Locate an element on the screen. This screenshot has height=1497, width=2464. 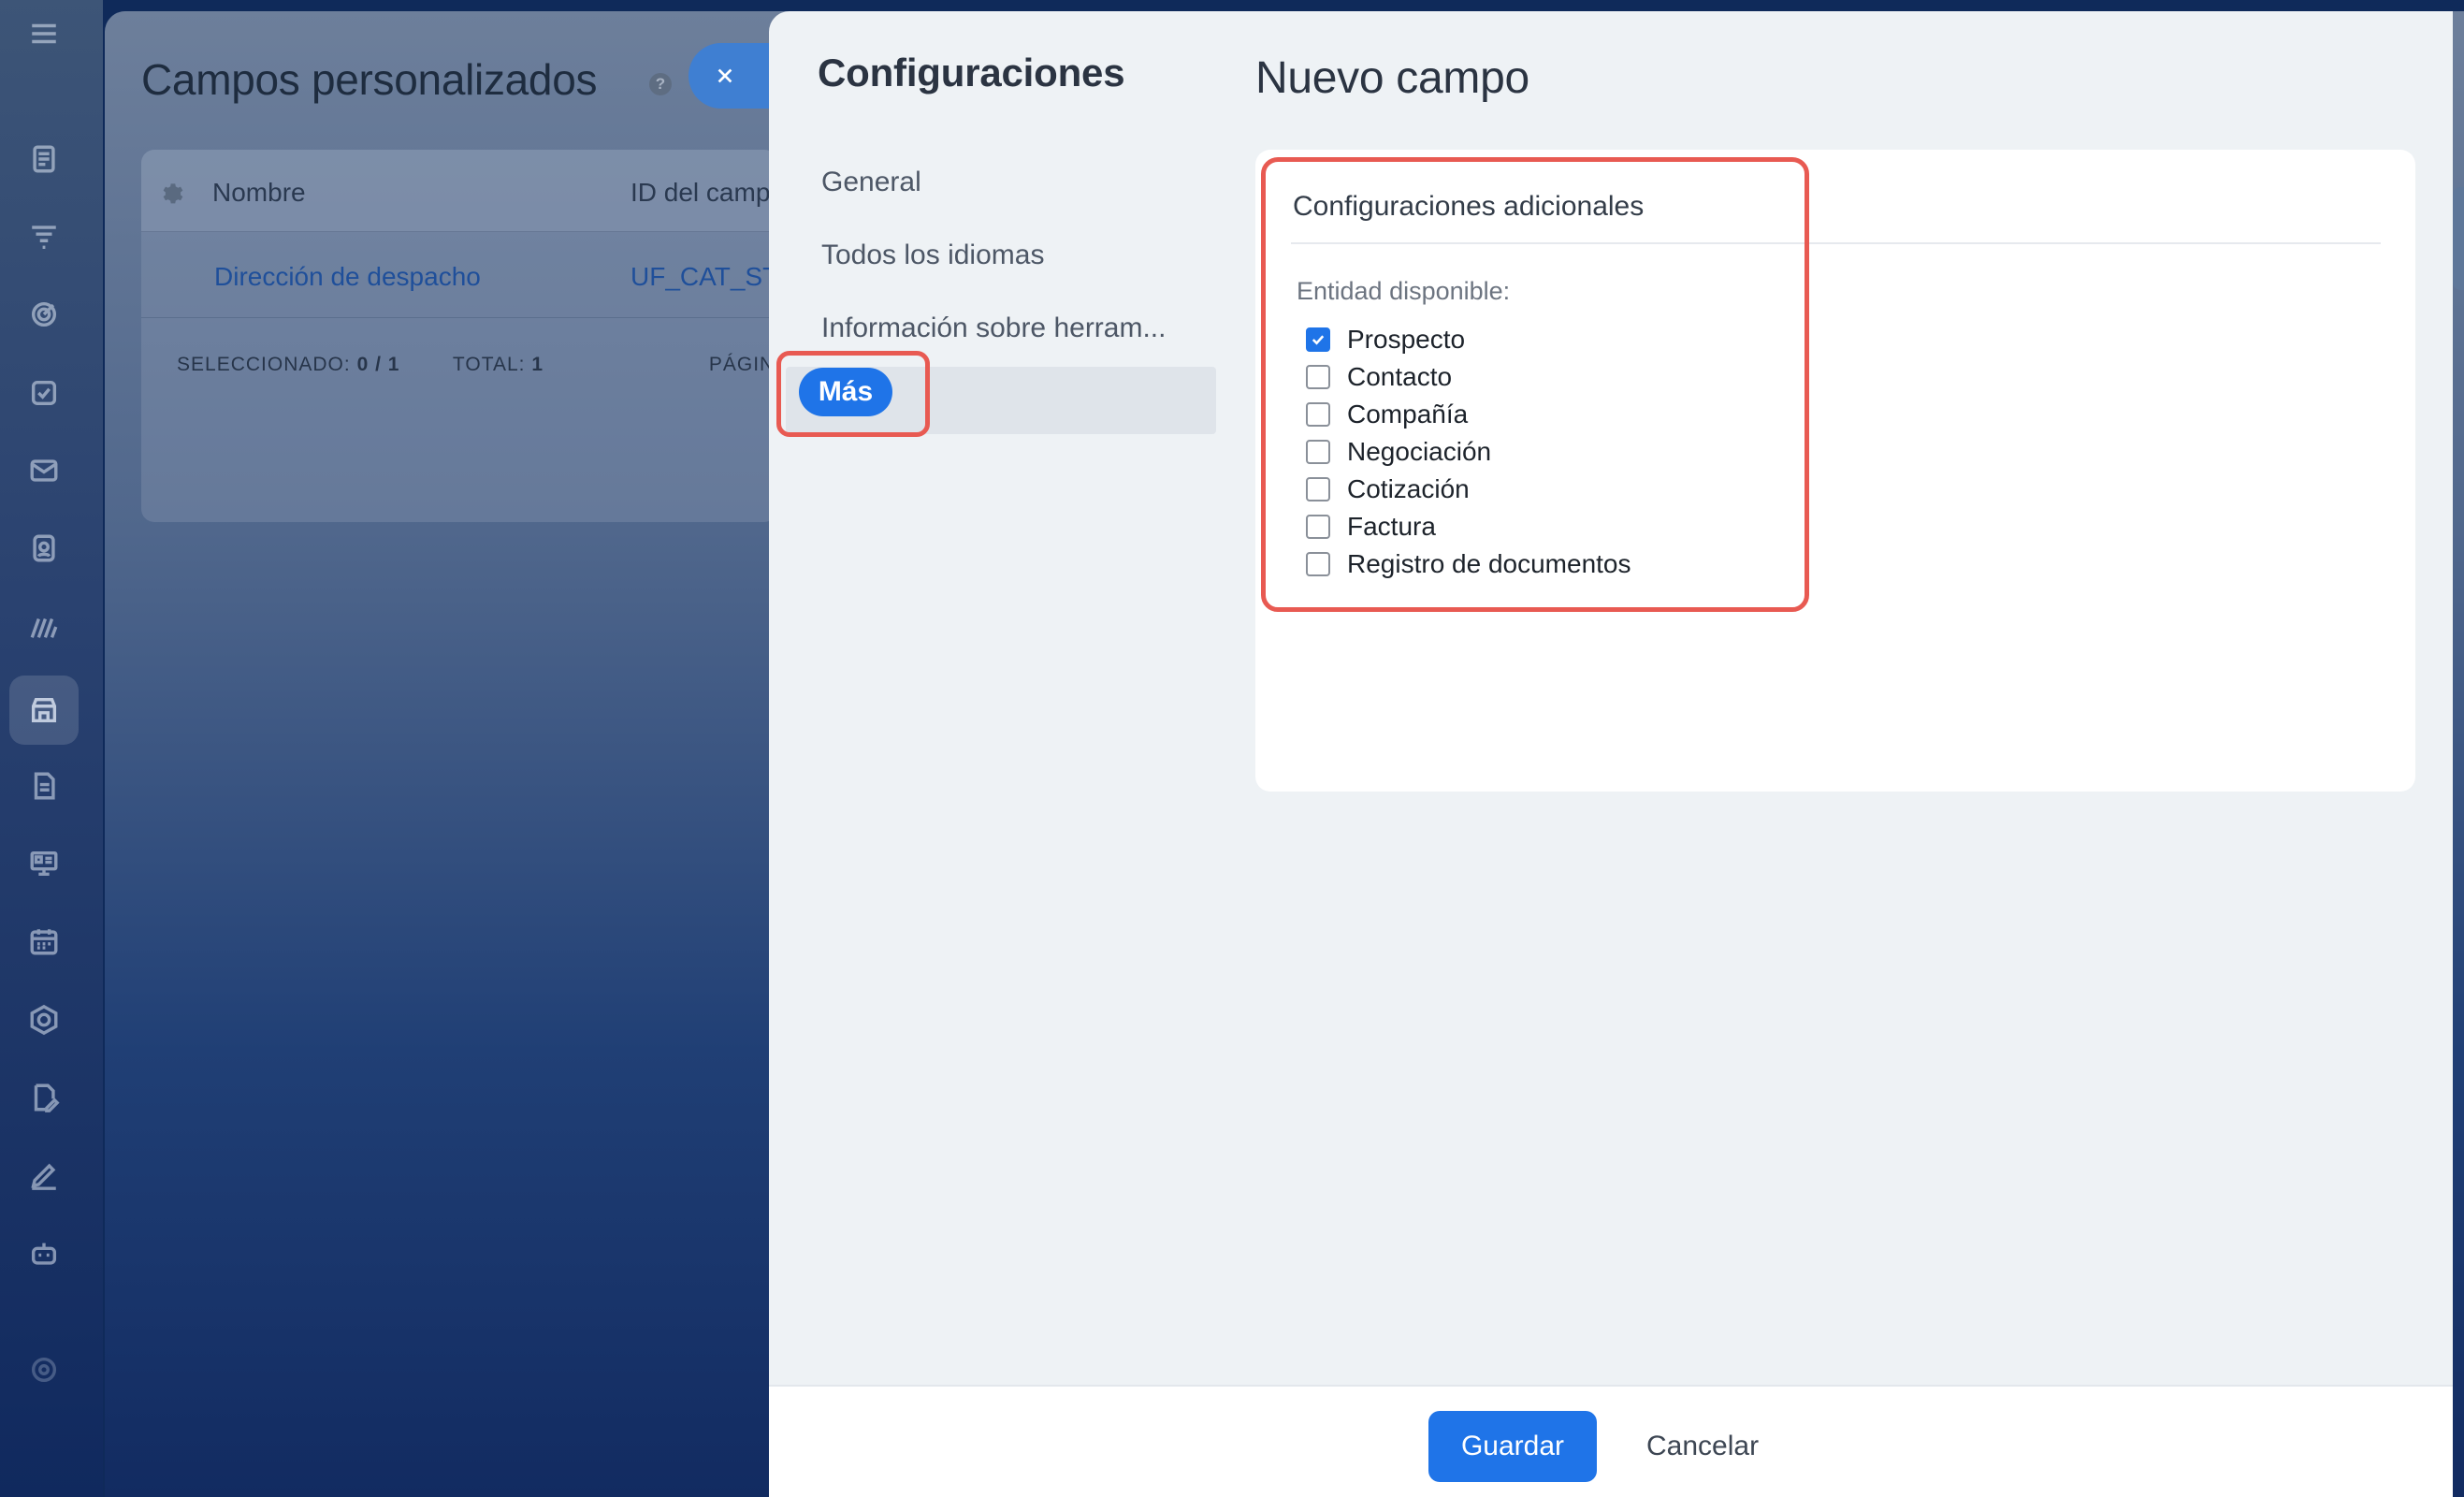
total-value: 1 is located at coordinates (537, 365).